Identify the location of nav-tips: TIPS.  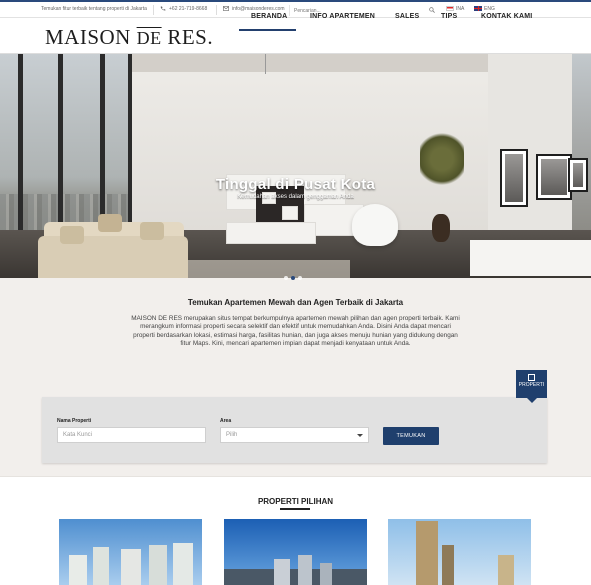
(449, 16).